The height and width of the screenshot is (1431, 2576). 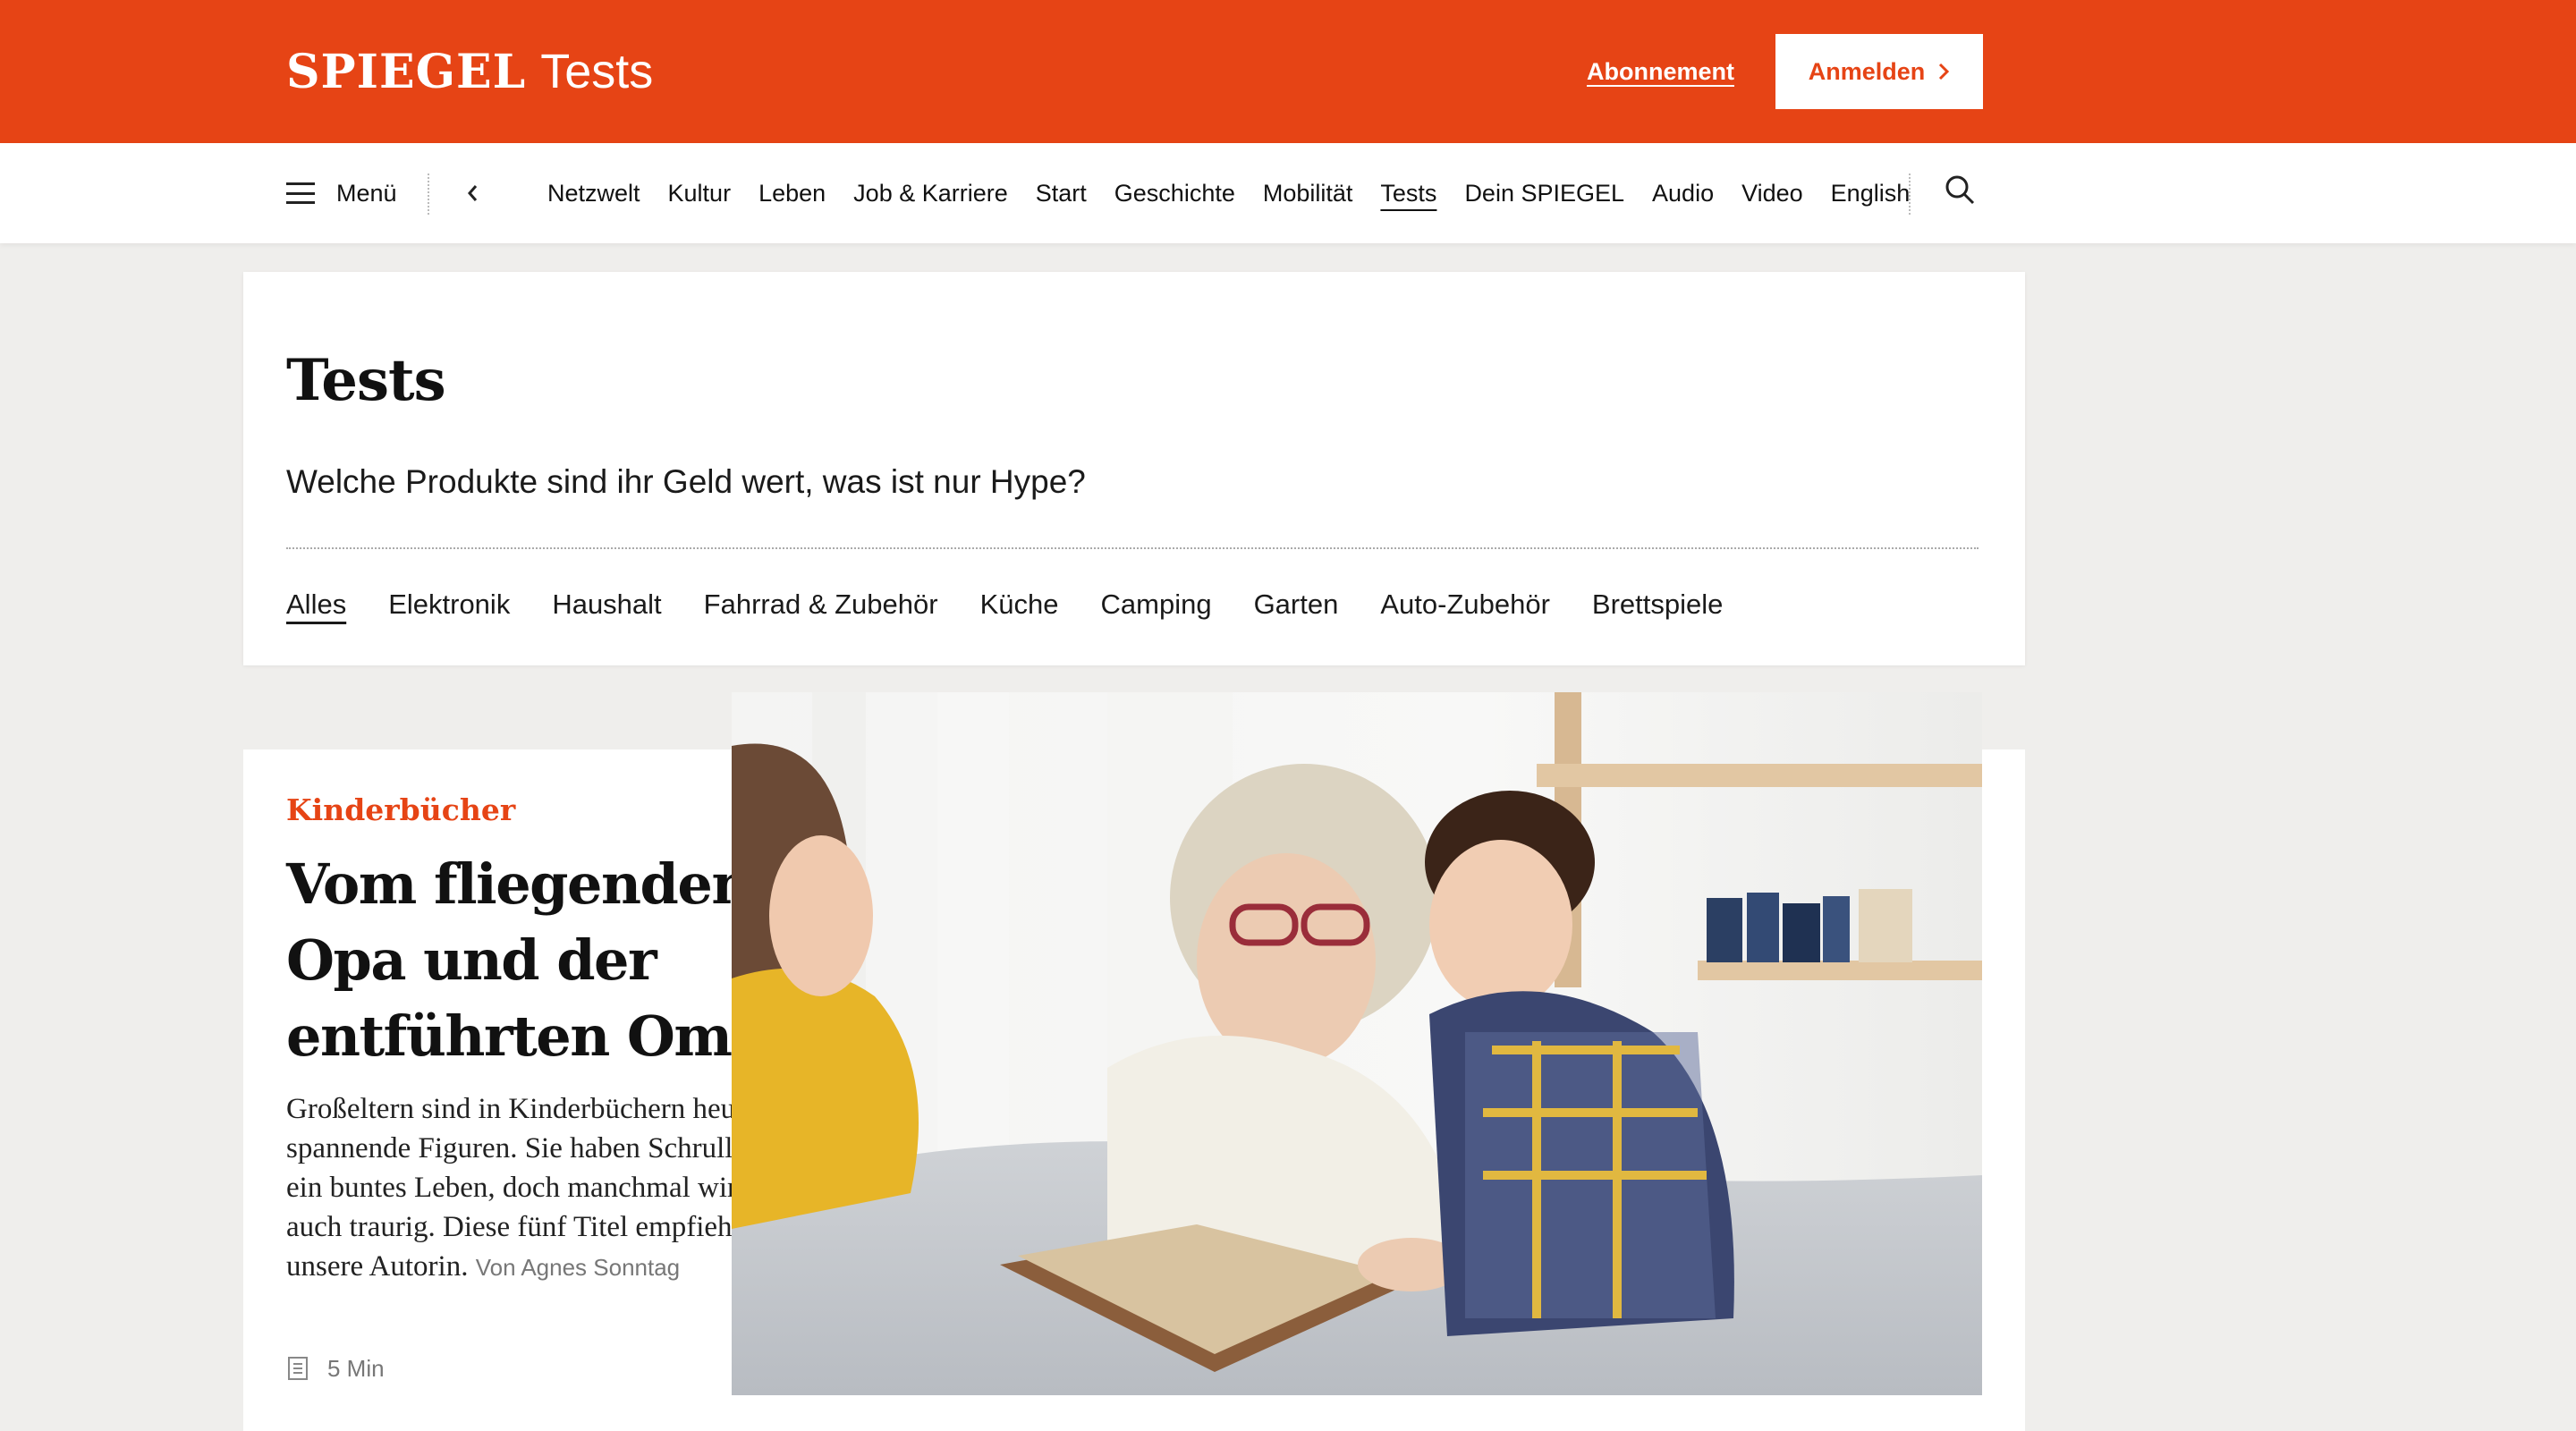 I want to click on nav-link-start: Start, so click(x=1061, y=194).